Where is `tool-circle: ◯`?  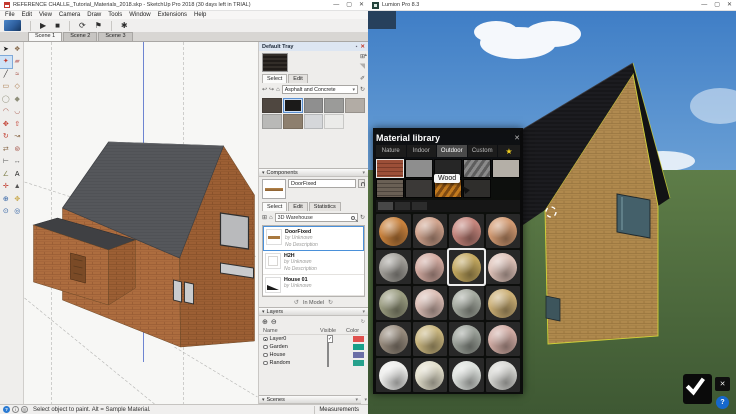
tool-circle: ◯ is located at coordinates (6, 99).